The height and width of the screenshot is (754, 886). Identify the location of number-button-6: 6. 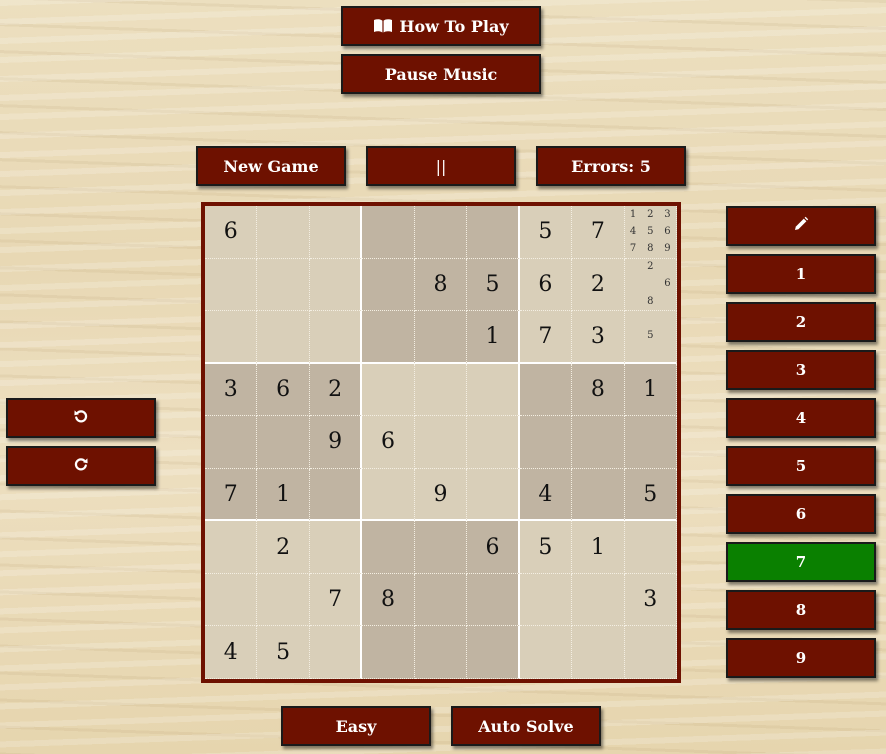
(801, 514).